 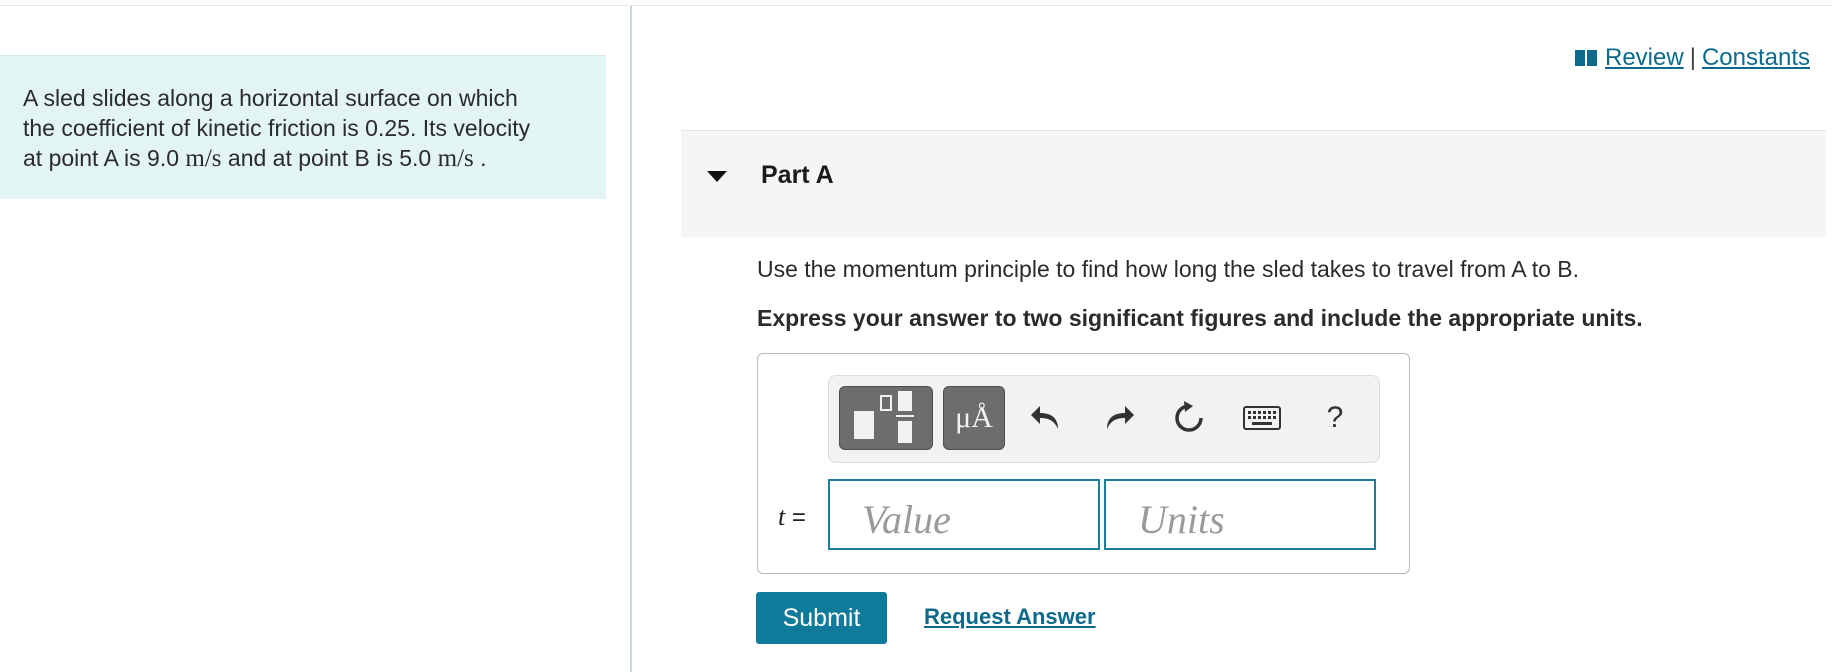 What do you see at coordinates (631, 339) in the screenshot?
I see `panel-divider` at bounding box center [631, 339].